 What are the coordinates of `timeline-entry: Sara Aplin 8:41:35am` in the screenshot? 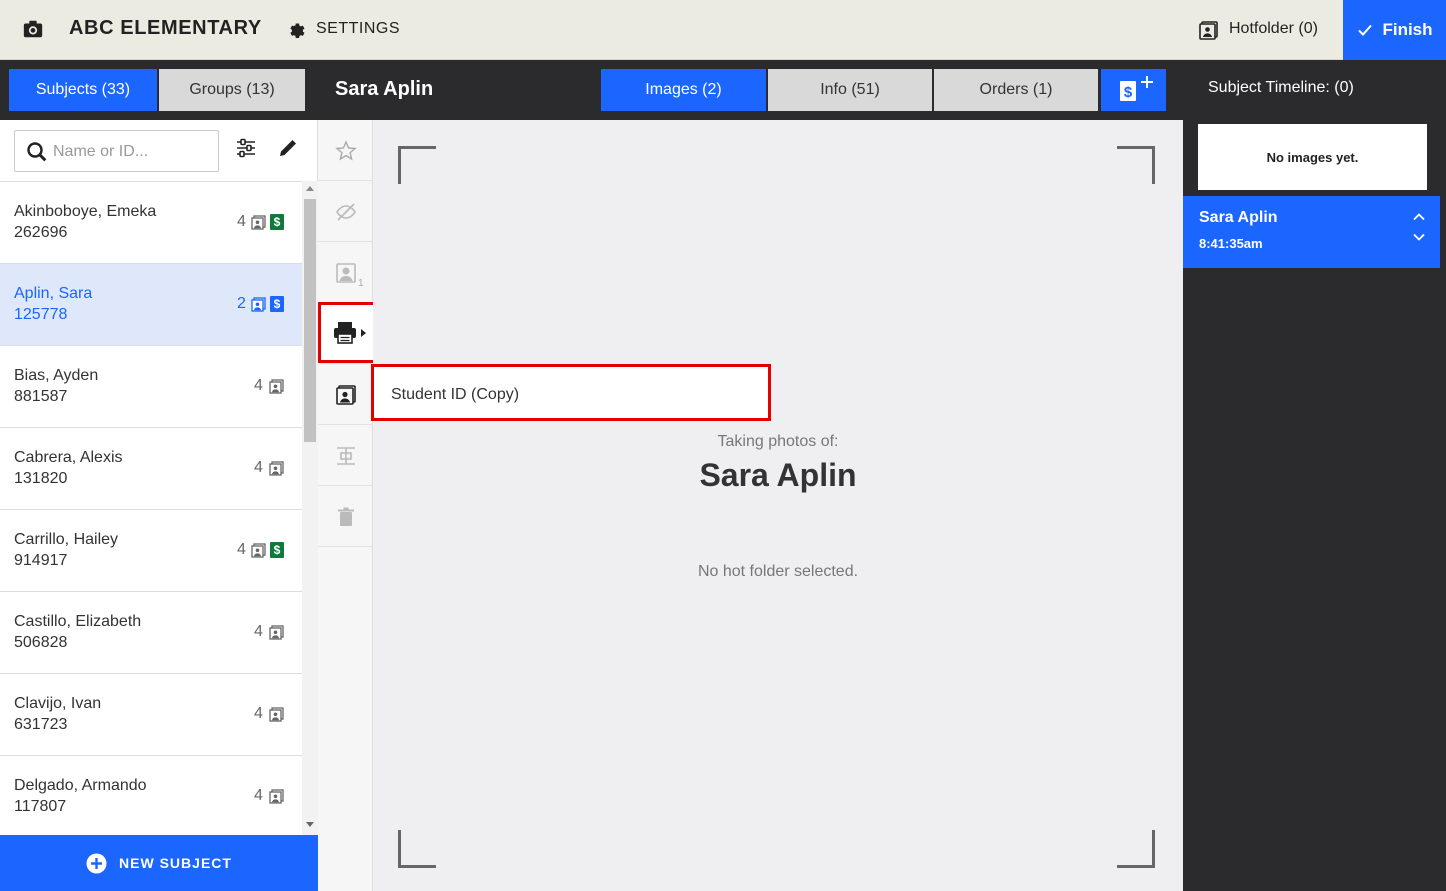 It's located at (1311, 232).